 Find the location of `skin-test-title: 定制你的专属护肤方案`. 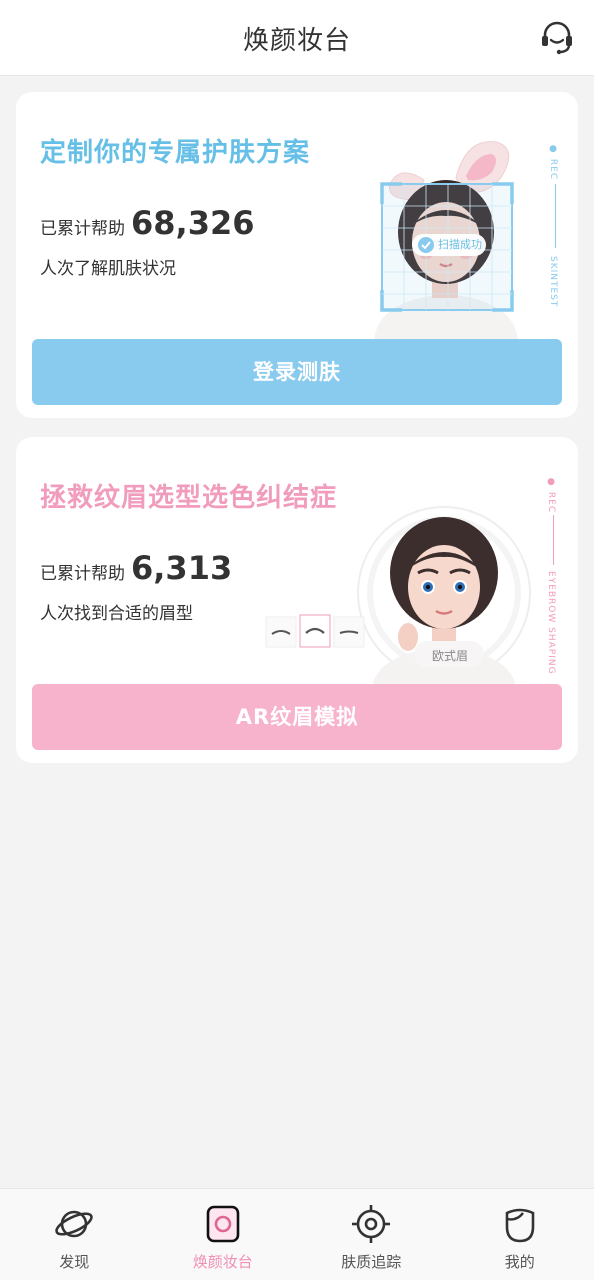

skin-test-title: 定制你的专属护肤方案 is located at coordinates (175, 153).